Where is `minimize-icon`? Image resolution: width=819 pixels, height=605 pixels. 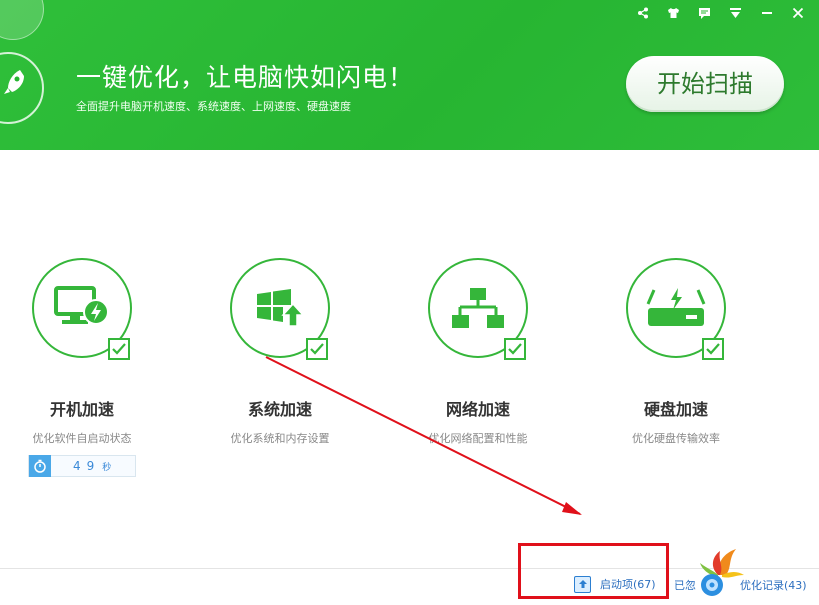 minimize-icon is located at coordinates (766, 13).